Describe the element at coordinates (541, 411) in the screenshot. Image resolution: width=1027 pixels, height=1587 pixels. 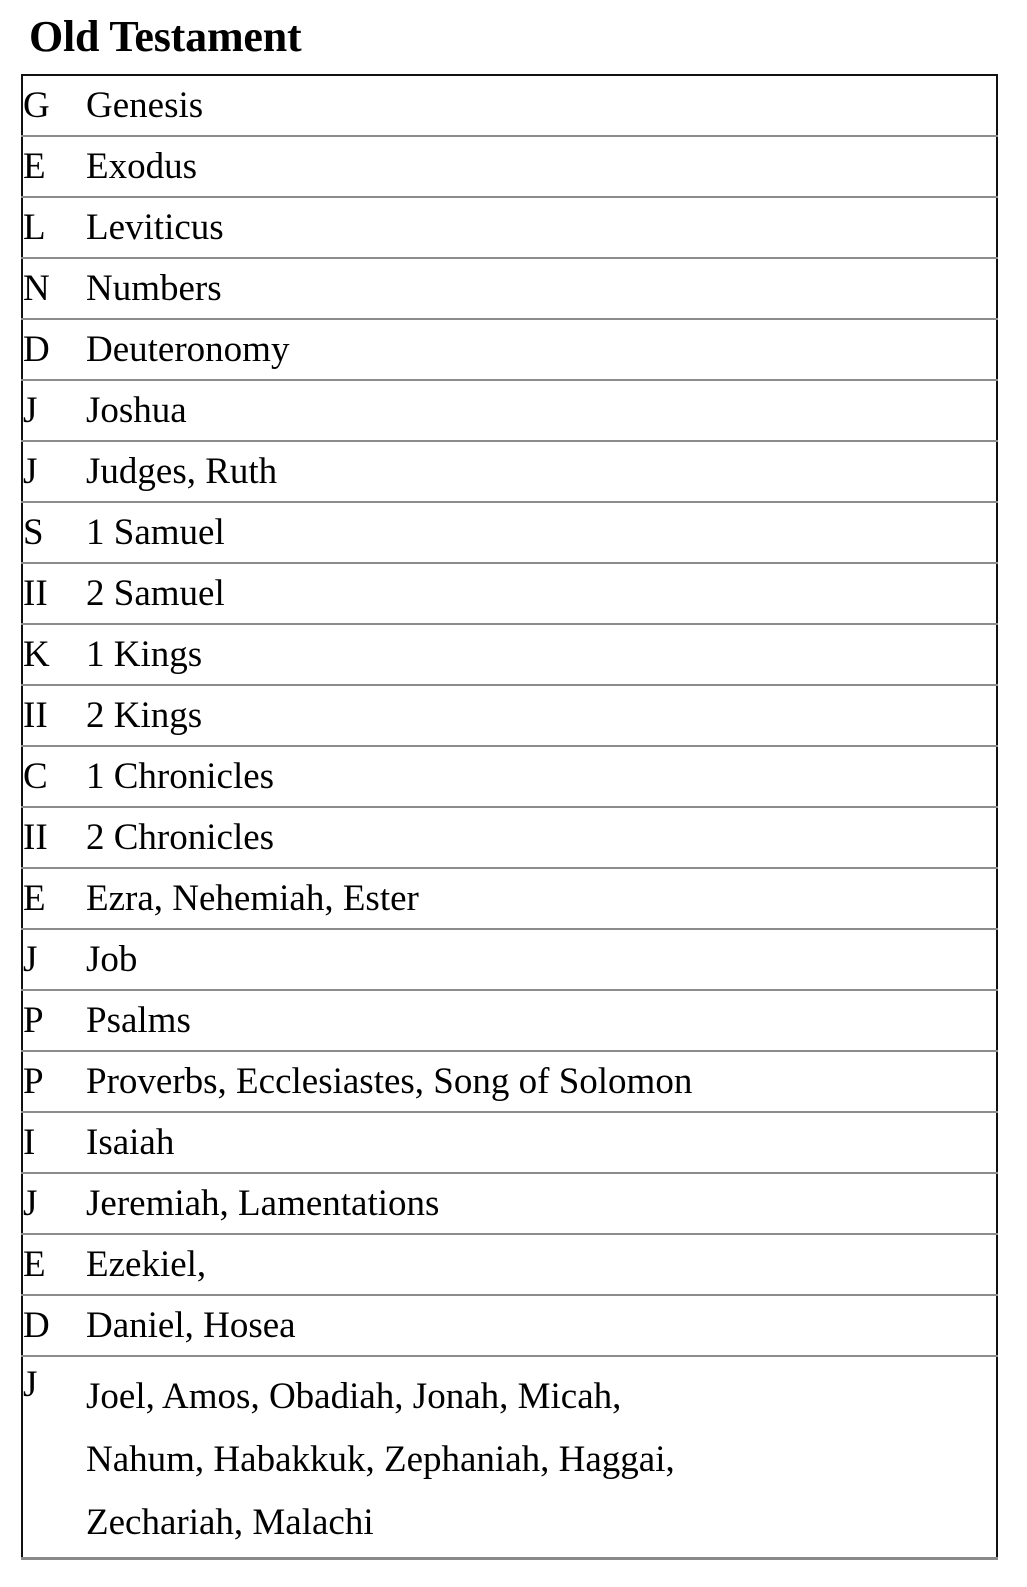
I see `book-names-cell: Joshua` at that location.